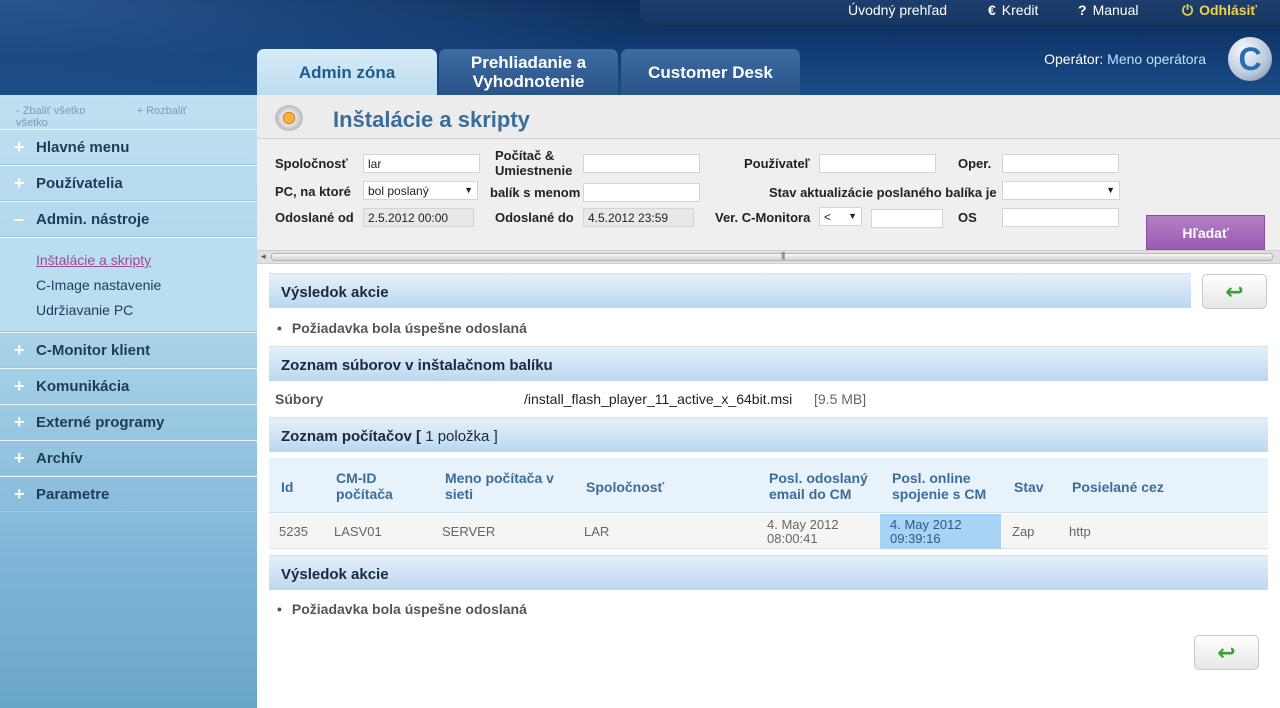 This screenshot has height=708, width=1280. Describe the element at coordinates (528, 72) in the screenshot. I see `tab-review-evaluation: Prehliadanie a Vyhodnotenie` at that location.